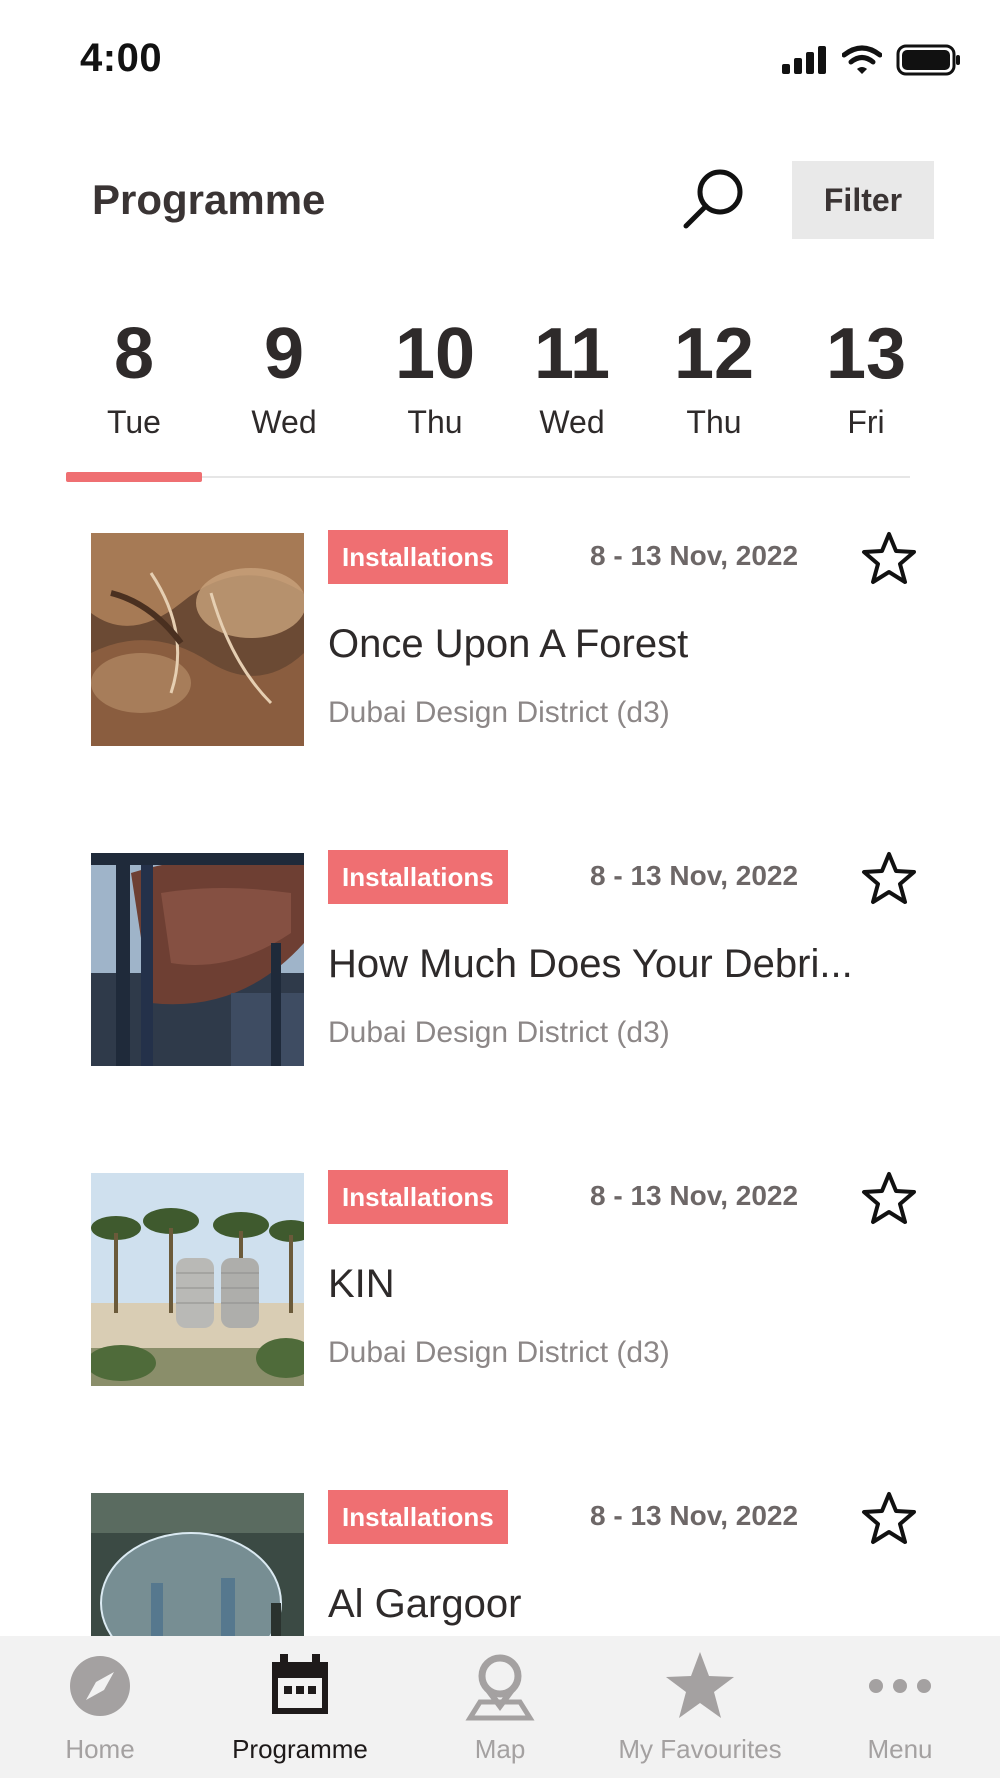 Image resolution: width=1000 pixels, height=1778 pixels. I want to click on compass-icon, so click(100, 1686).